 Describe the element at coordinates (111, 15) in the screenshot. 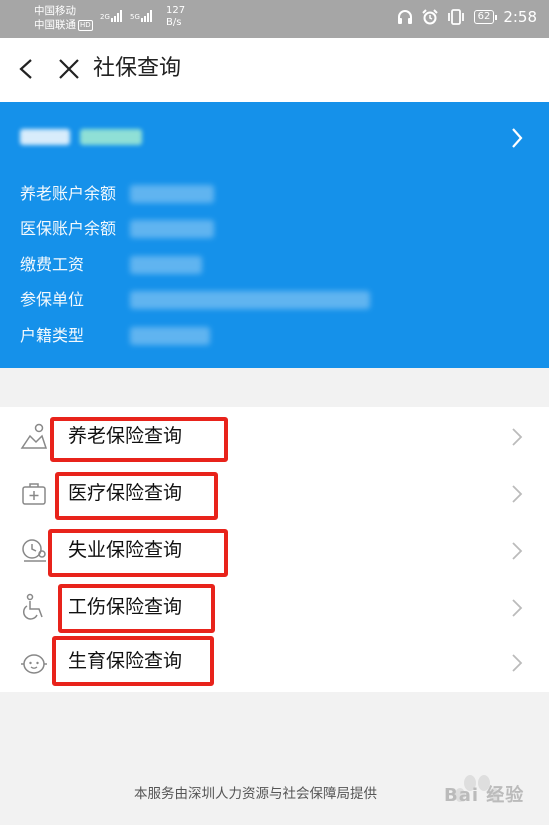

I see `signal-1-icon: 2G` at that location.